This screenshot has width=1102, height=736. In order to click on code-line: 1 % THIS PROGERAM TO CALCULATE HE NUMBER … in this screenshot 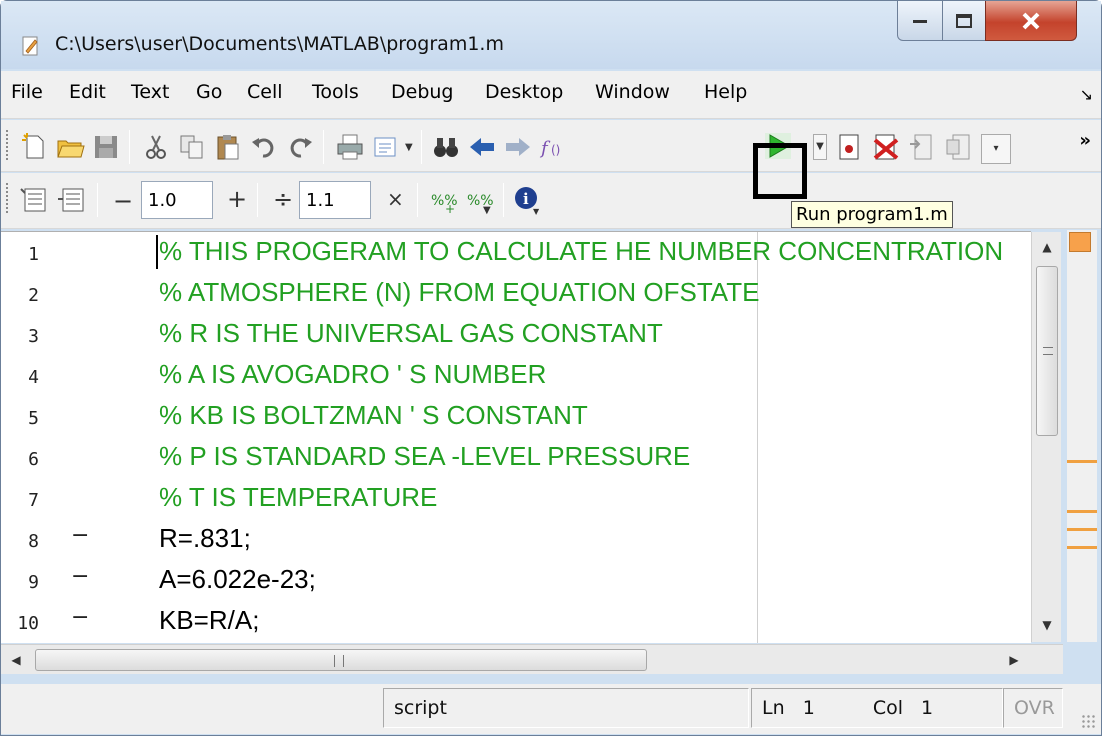, I will do `click(516, 252)`.